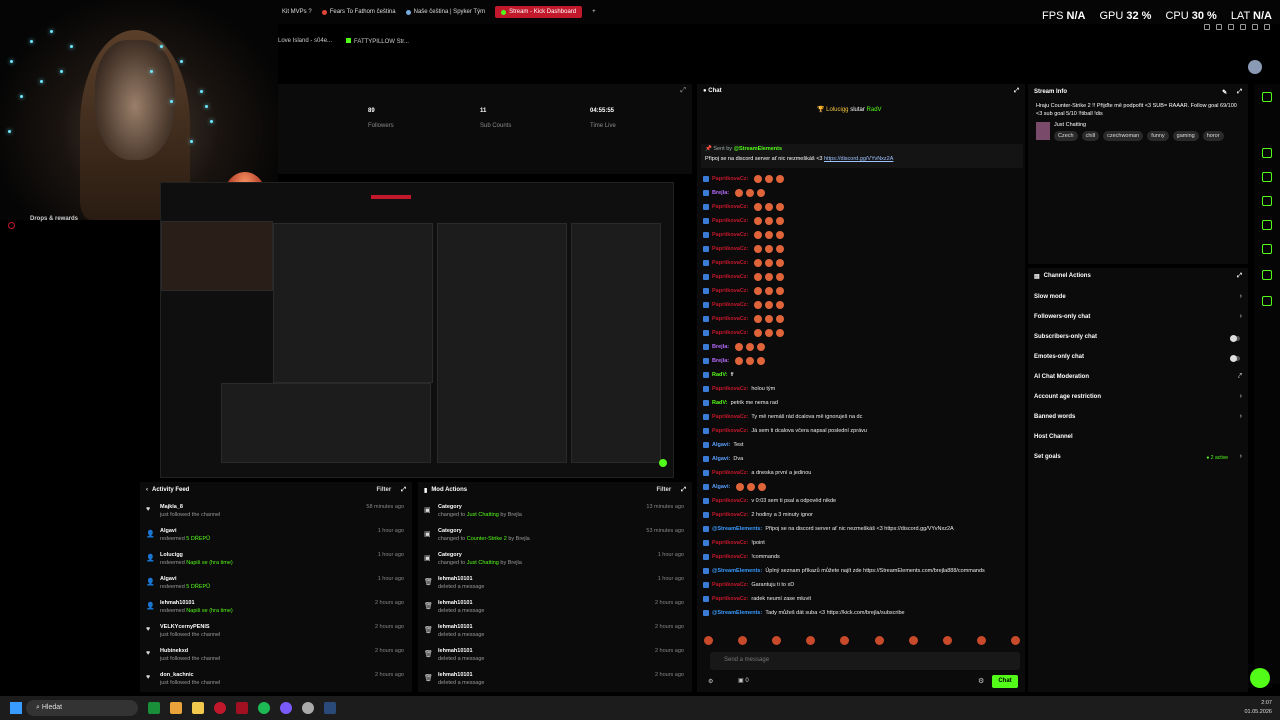 The height and width of the screenshot is (720, 1280). Describe the element at coordinates (743, 680) in the screenshot. I see `points-counter: ▣ 0` at that location.